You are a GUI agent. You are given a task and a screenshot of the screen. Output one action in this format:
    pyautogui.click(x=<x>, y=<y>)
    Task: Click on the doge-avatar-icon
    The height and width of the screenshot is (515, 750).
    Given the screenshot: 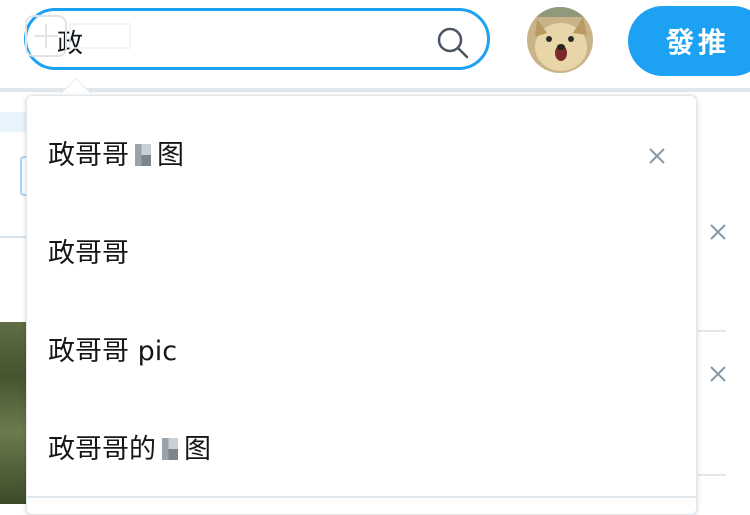 What is the action you would take?
    pyautogui.click(x=560, y=40)
    